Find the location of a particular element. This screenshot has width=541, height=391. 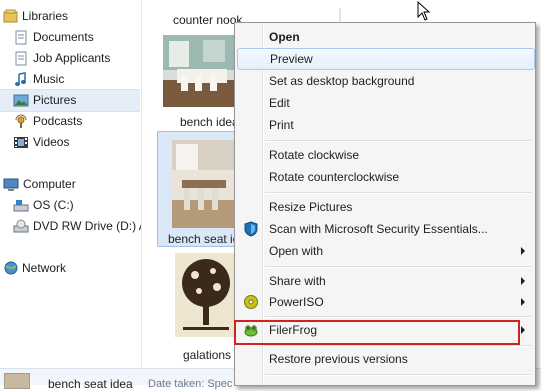

menu-item-label: Share with is located at coordinates (297, 281).